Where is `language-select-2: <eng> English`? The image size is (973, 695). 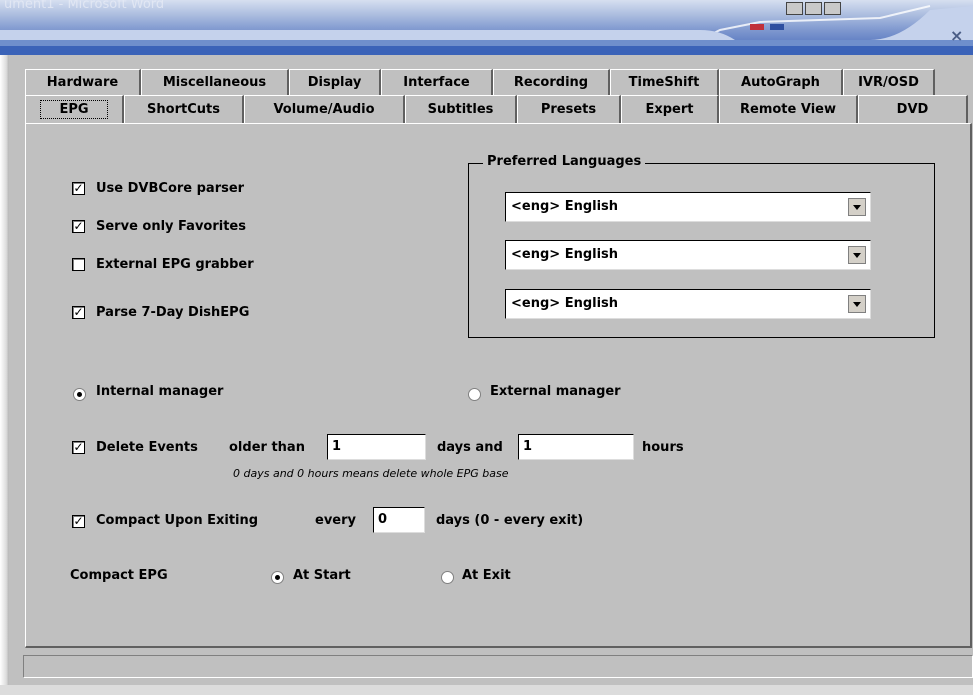
language-select-2: <eng> English is located at coordinates (688, 255).